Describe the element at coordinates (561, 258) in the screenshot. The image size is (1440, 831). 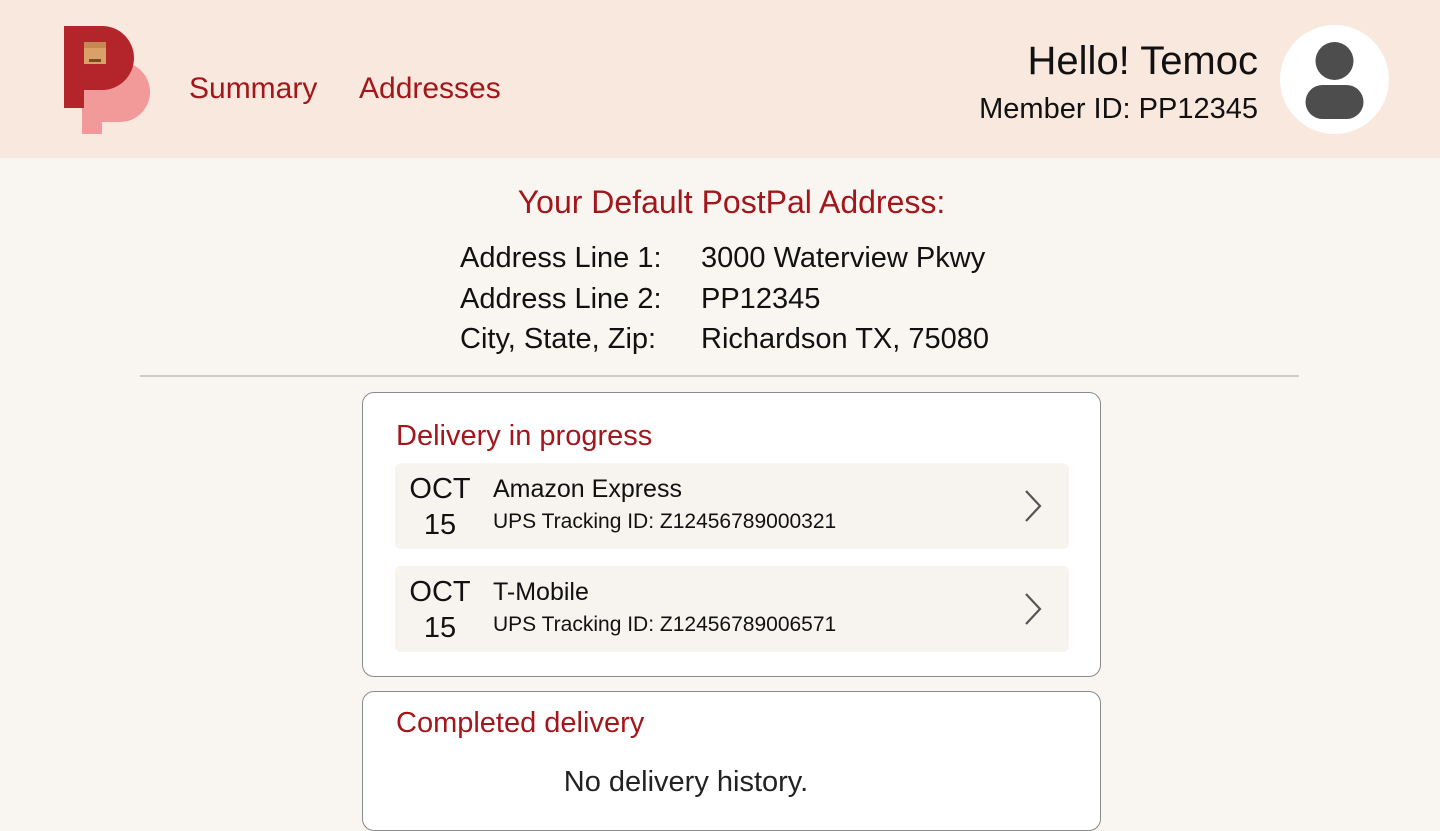
I see `address-label: Address Line 1:` at that location.